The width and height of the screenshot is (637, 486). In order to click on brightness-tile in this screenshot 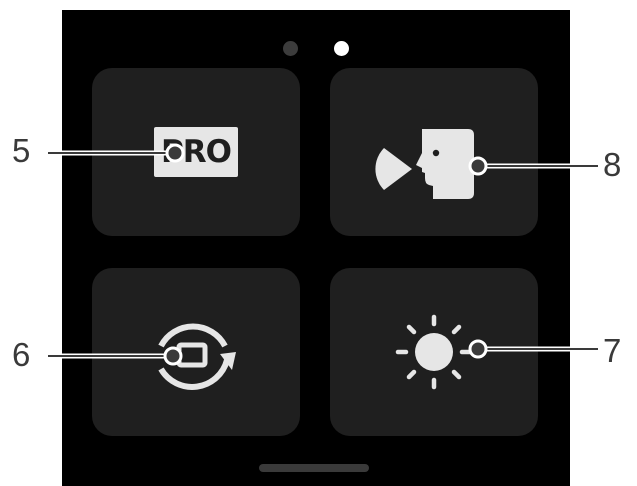, I will do `click(434, 352)`.